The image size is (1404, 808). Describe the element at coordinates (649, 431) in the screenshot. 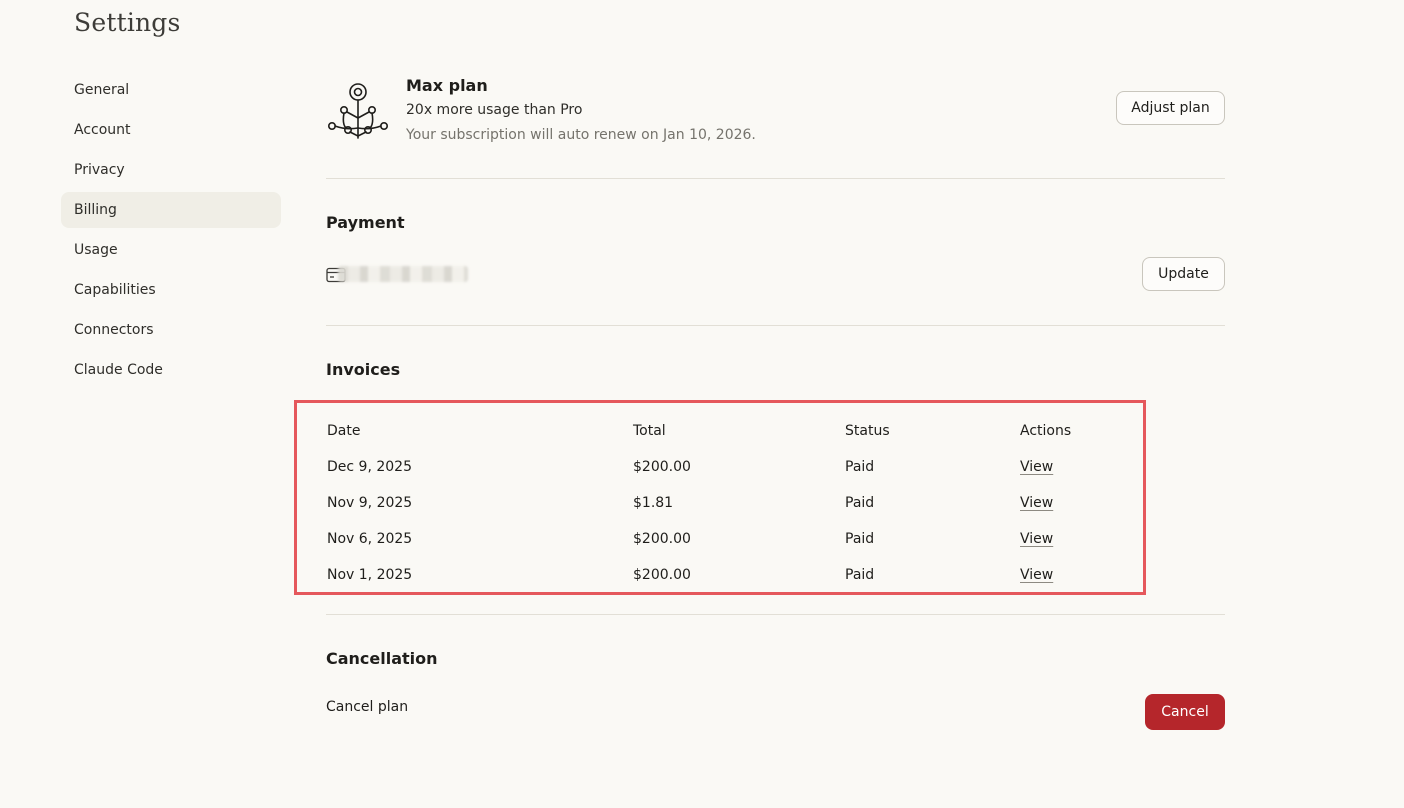

I see `column-header-total: Total` at that location.